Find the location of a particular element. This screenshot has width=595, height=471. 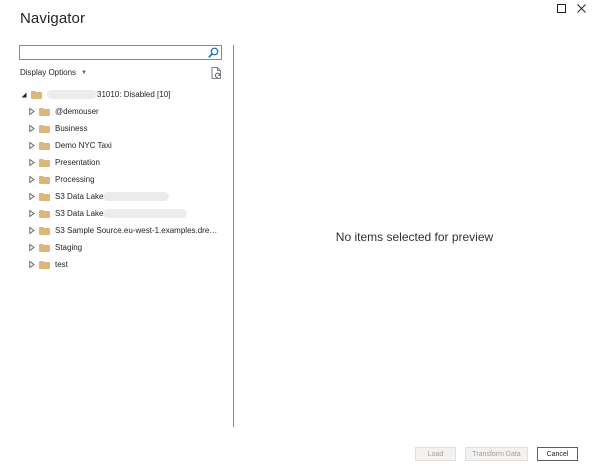

tree-node: Business is located at coordinates (125, 128).